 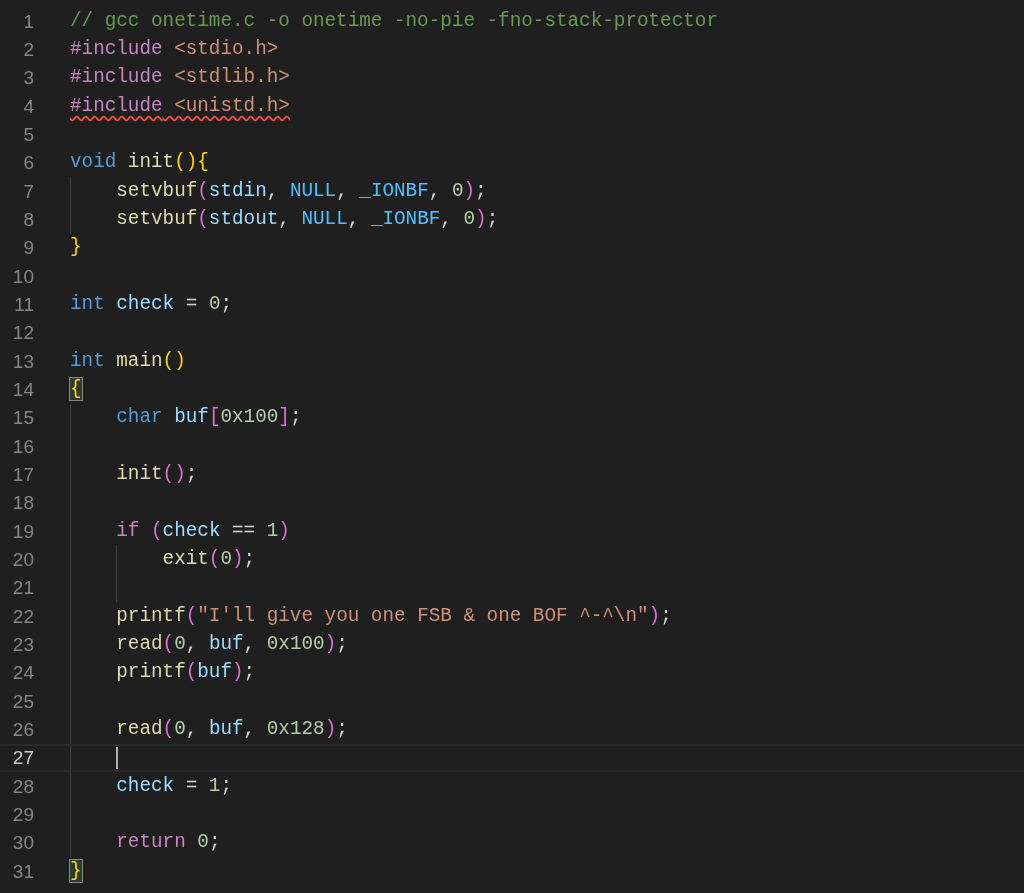 I want to click on line-number: 10, so click(x=23, y=276).